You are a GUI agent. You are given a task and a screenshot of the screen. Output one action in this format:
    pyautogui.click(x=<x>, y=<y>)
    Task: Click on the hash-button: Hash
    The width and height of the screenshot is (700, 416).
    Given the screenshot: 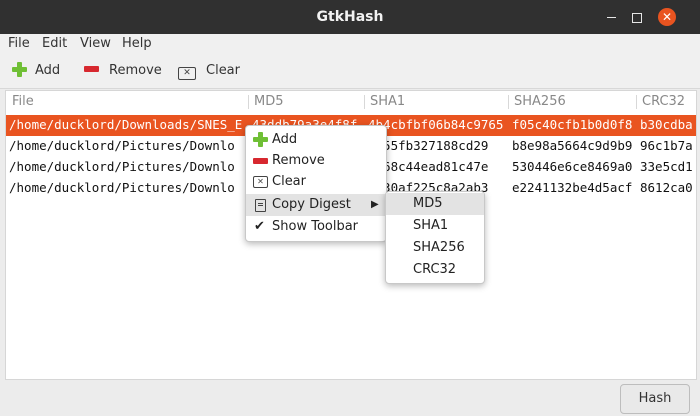 What is the action you would take?
    pyautogui.click(x=655, y=399)
    